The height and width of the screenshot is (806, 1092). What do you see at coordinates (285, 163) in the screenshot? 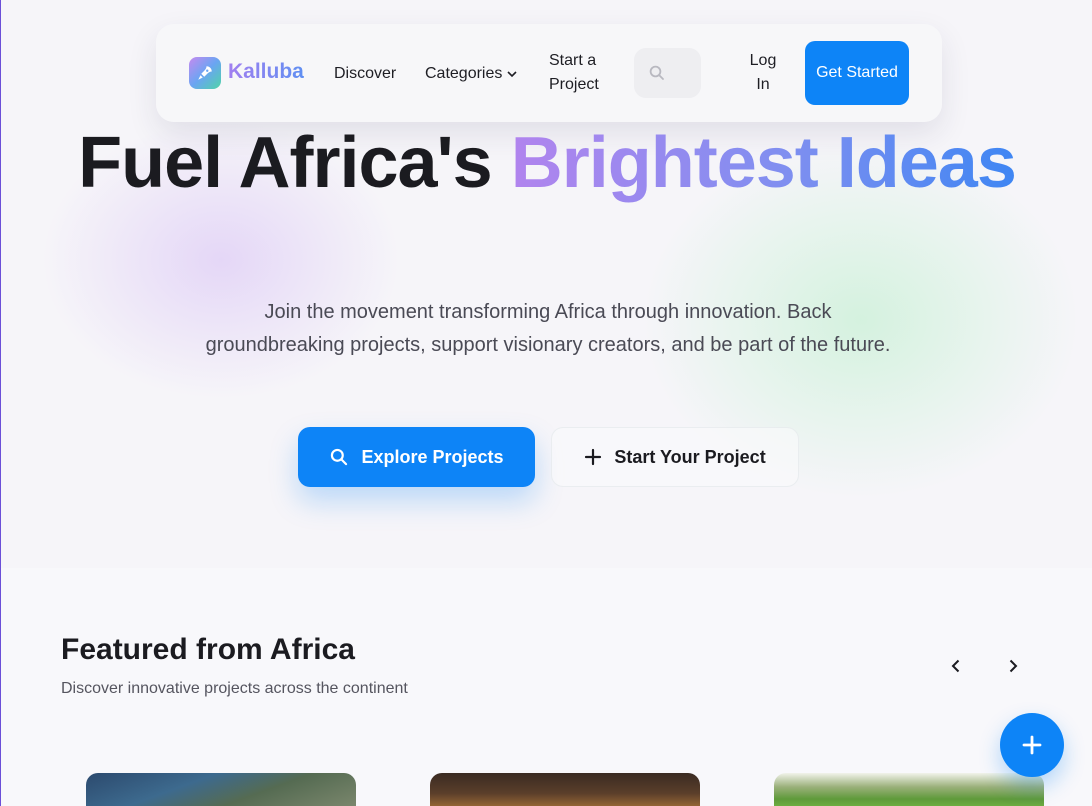
I see `headline-plain: Fuel Africa's` at bounding box center [285, 163].